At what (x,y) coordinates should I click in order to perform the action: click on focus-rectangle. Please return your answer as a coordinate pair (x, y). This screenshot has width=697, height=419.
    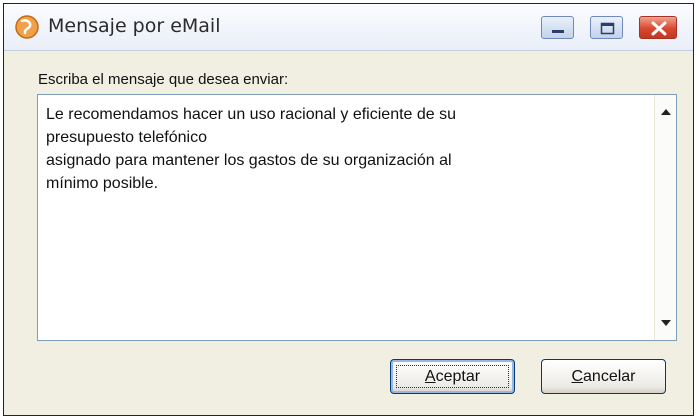
    Looking at the image, I should click on (452, 376).